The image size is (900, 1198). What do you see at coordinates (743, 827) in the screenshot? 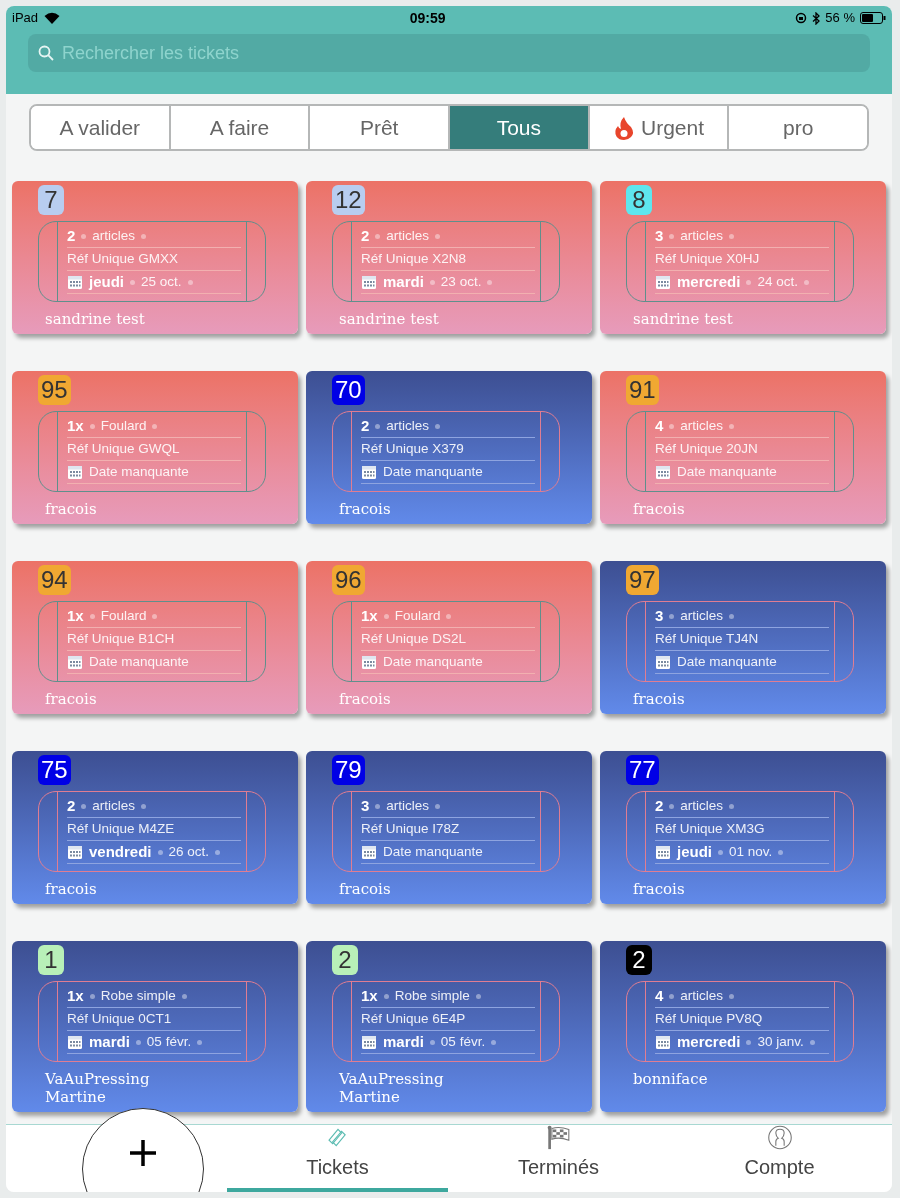
I see `ticket-card: 77 2 articles Réf Unique XM3G jeudi 01 nov. fracois` at bounding box center [743, 827].